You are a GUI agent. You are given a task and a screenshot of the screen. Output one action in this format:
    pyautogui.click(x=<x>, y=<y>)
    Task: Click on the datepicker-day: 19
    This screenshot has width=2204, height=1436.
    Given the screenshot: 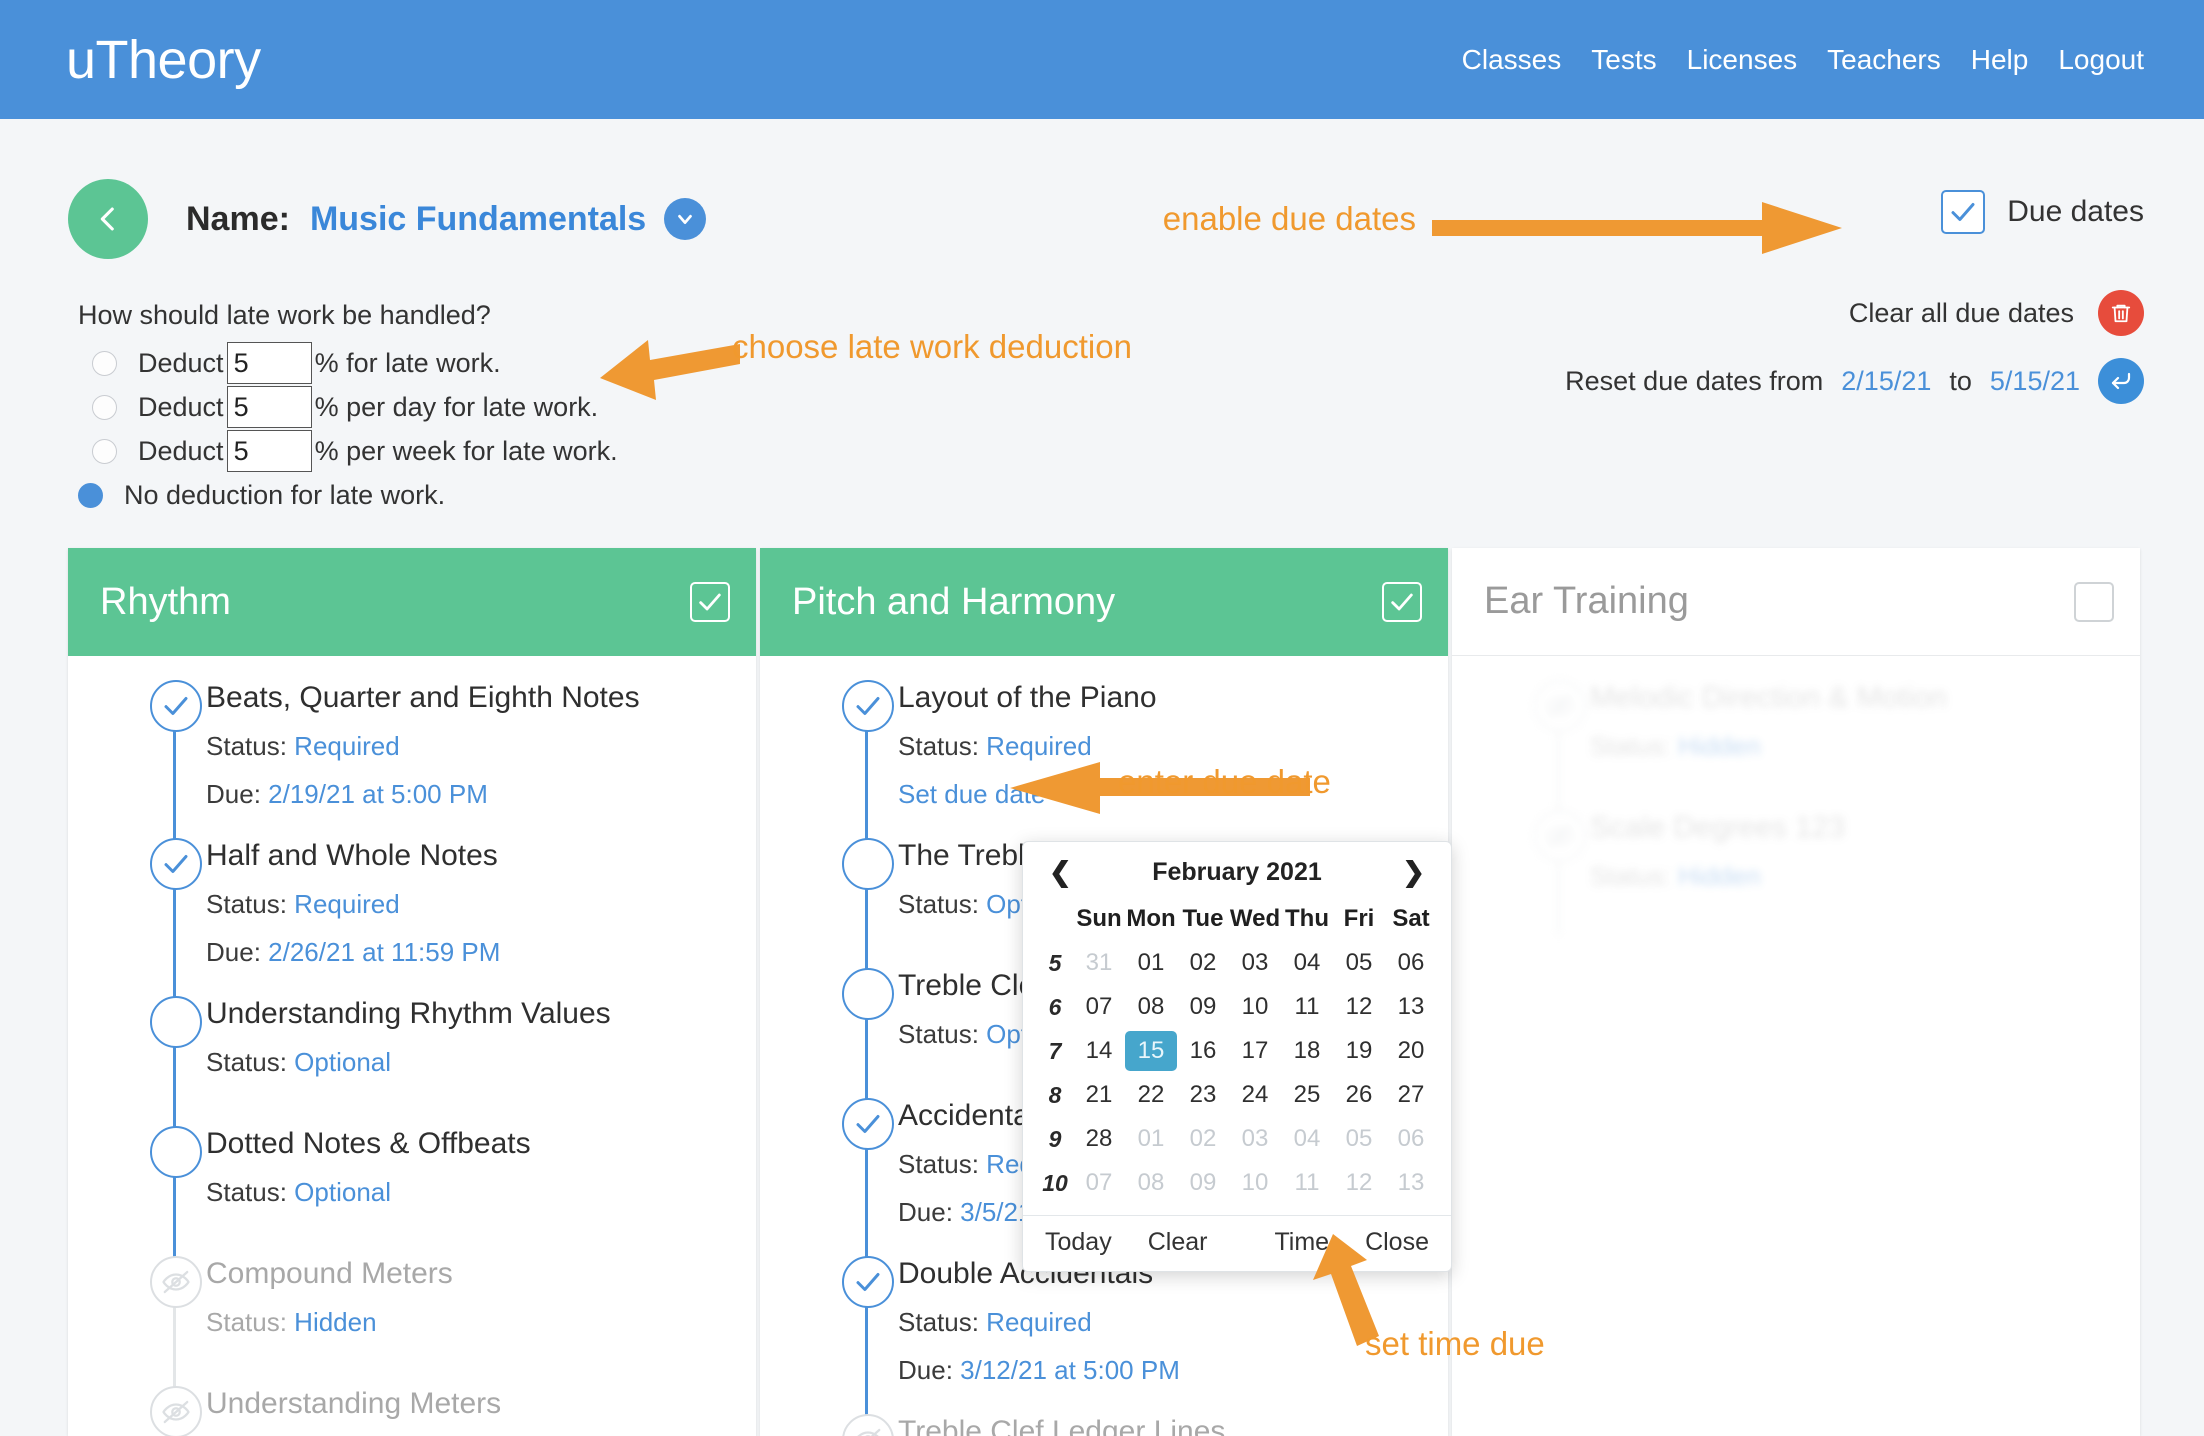 What is the action you would take?
    pyautogui.click(x=1359, y=1051)
    